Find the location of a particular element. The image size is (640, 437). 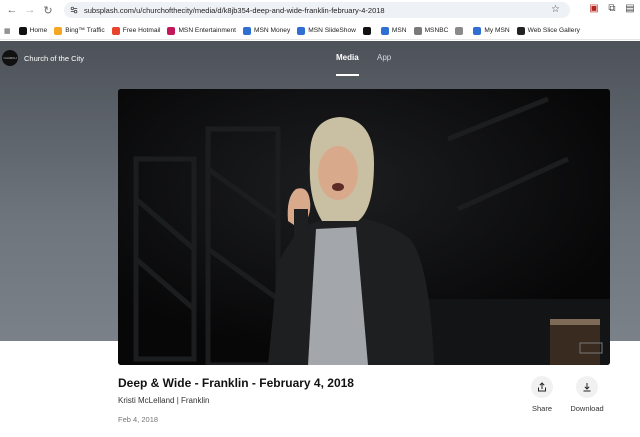

media-date: Feb 4, 2018 is located at coordinates (138, 419).